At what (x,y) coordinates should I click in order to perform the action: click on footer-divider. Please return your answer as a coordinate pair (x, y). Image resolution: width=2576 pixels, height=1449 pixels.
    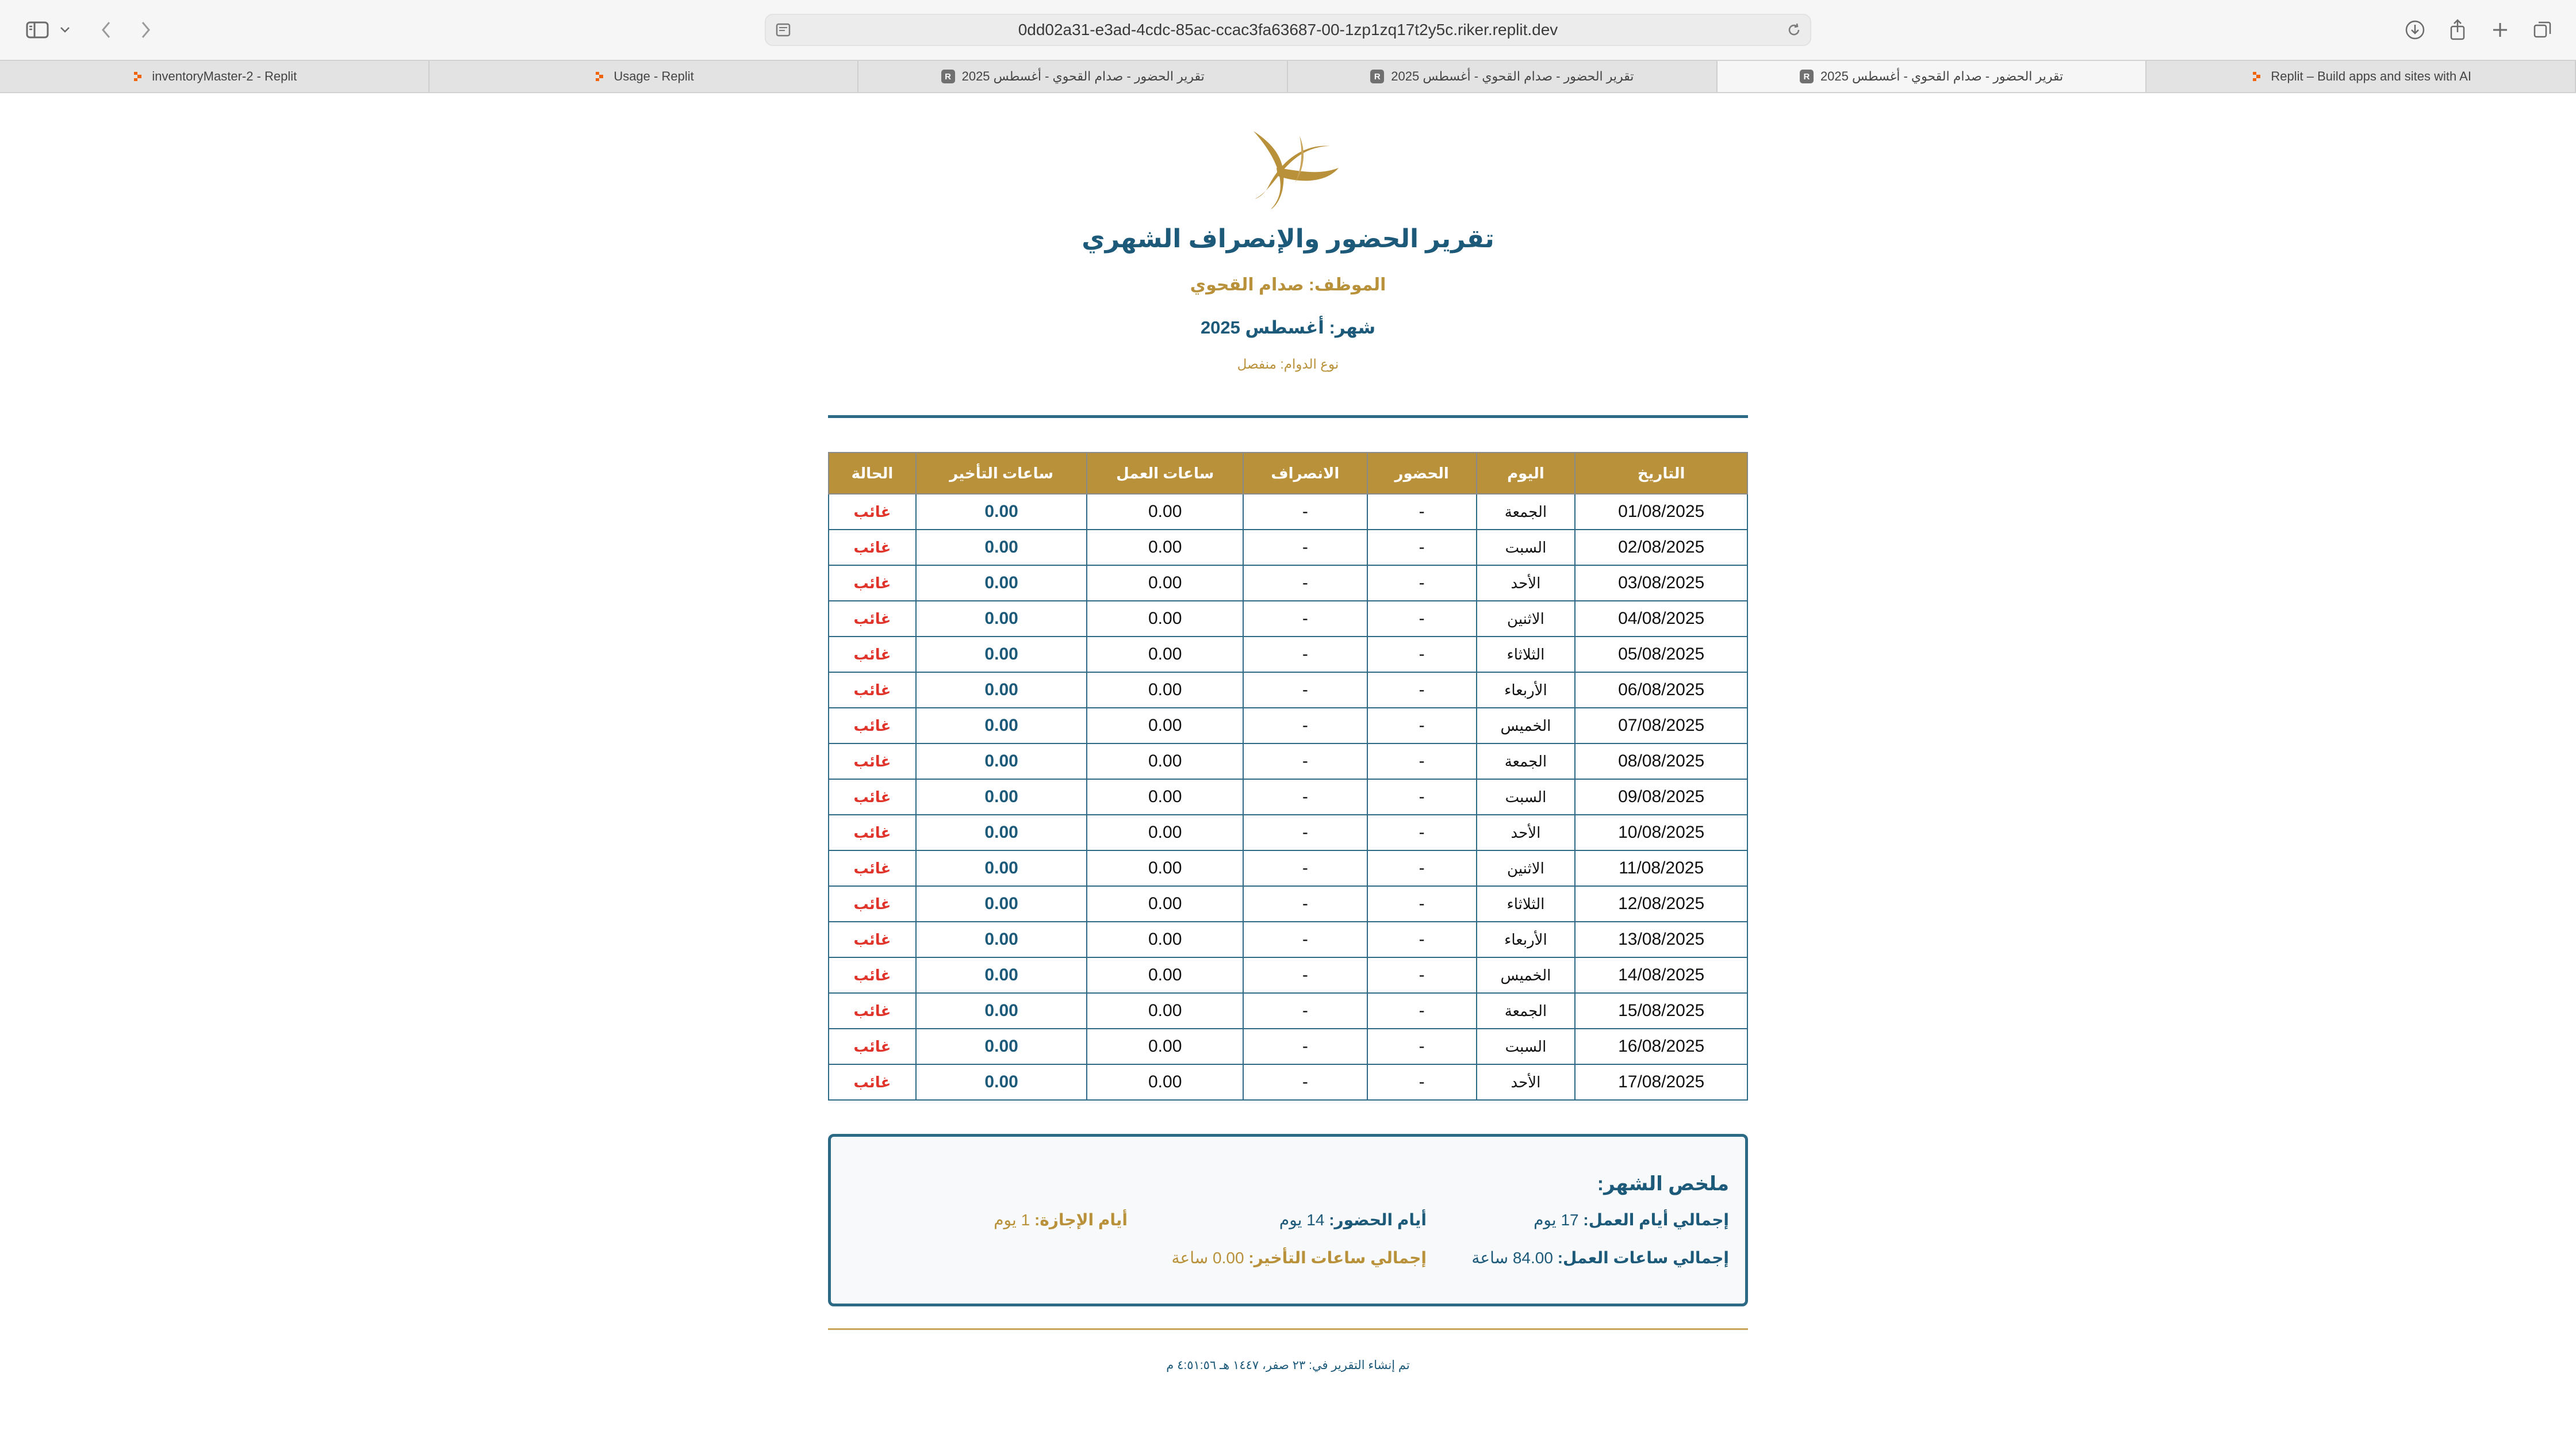
    Looking at the image, I should click on (1288, 1329).